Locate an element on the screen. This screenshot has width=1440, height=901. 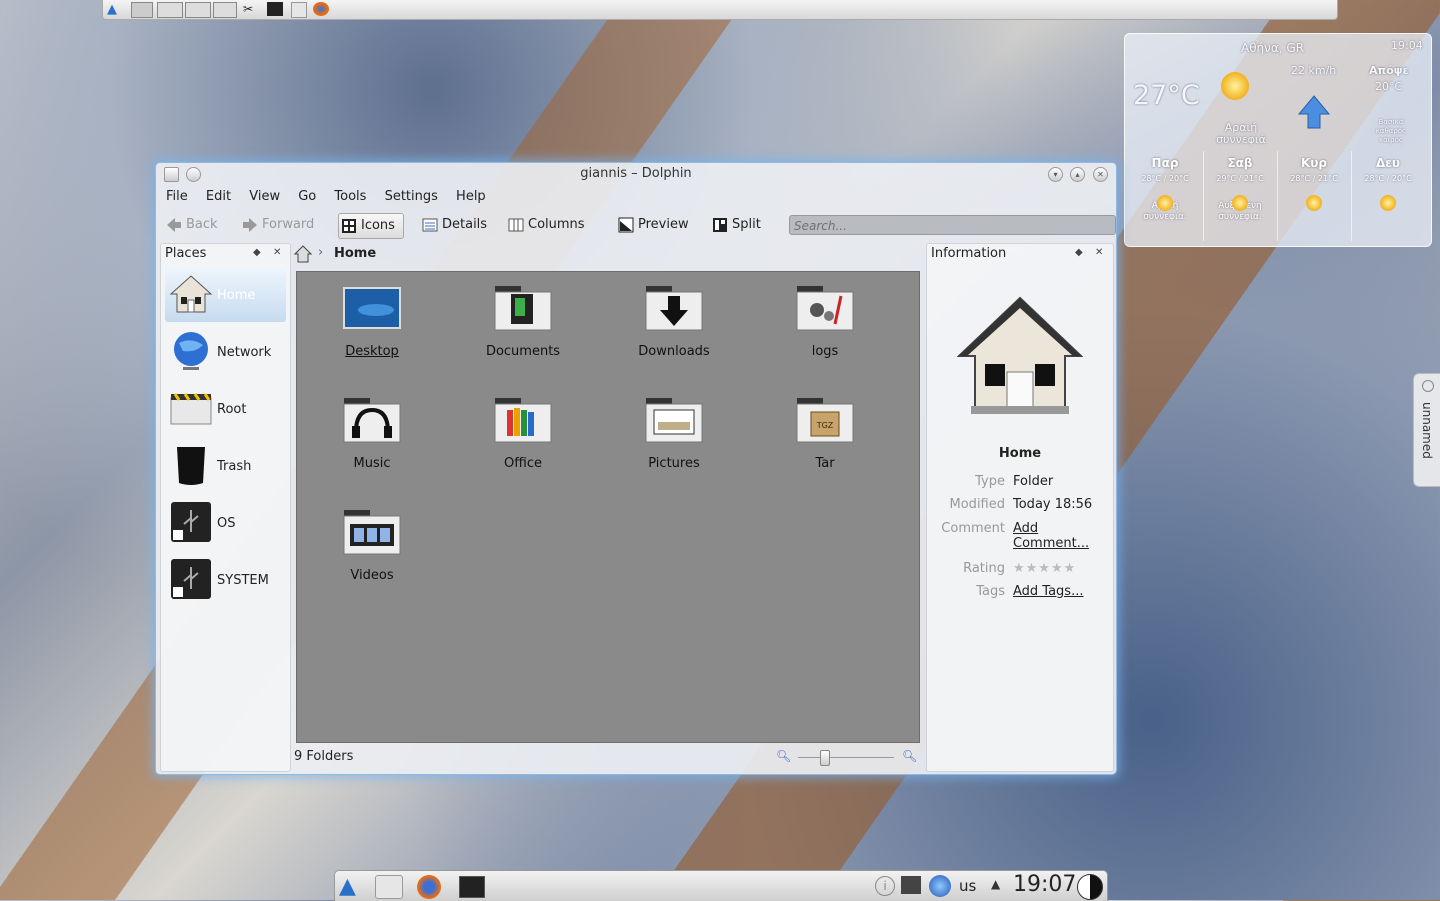
menu-view: View is located at coordinates (264, 196).